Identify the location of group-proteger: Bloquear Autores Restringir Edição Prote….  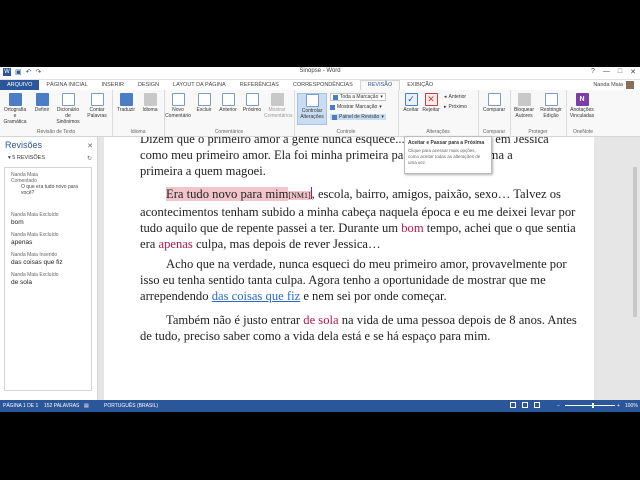
(538, 113).